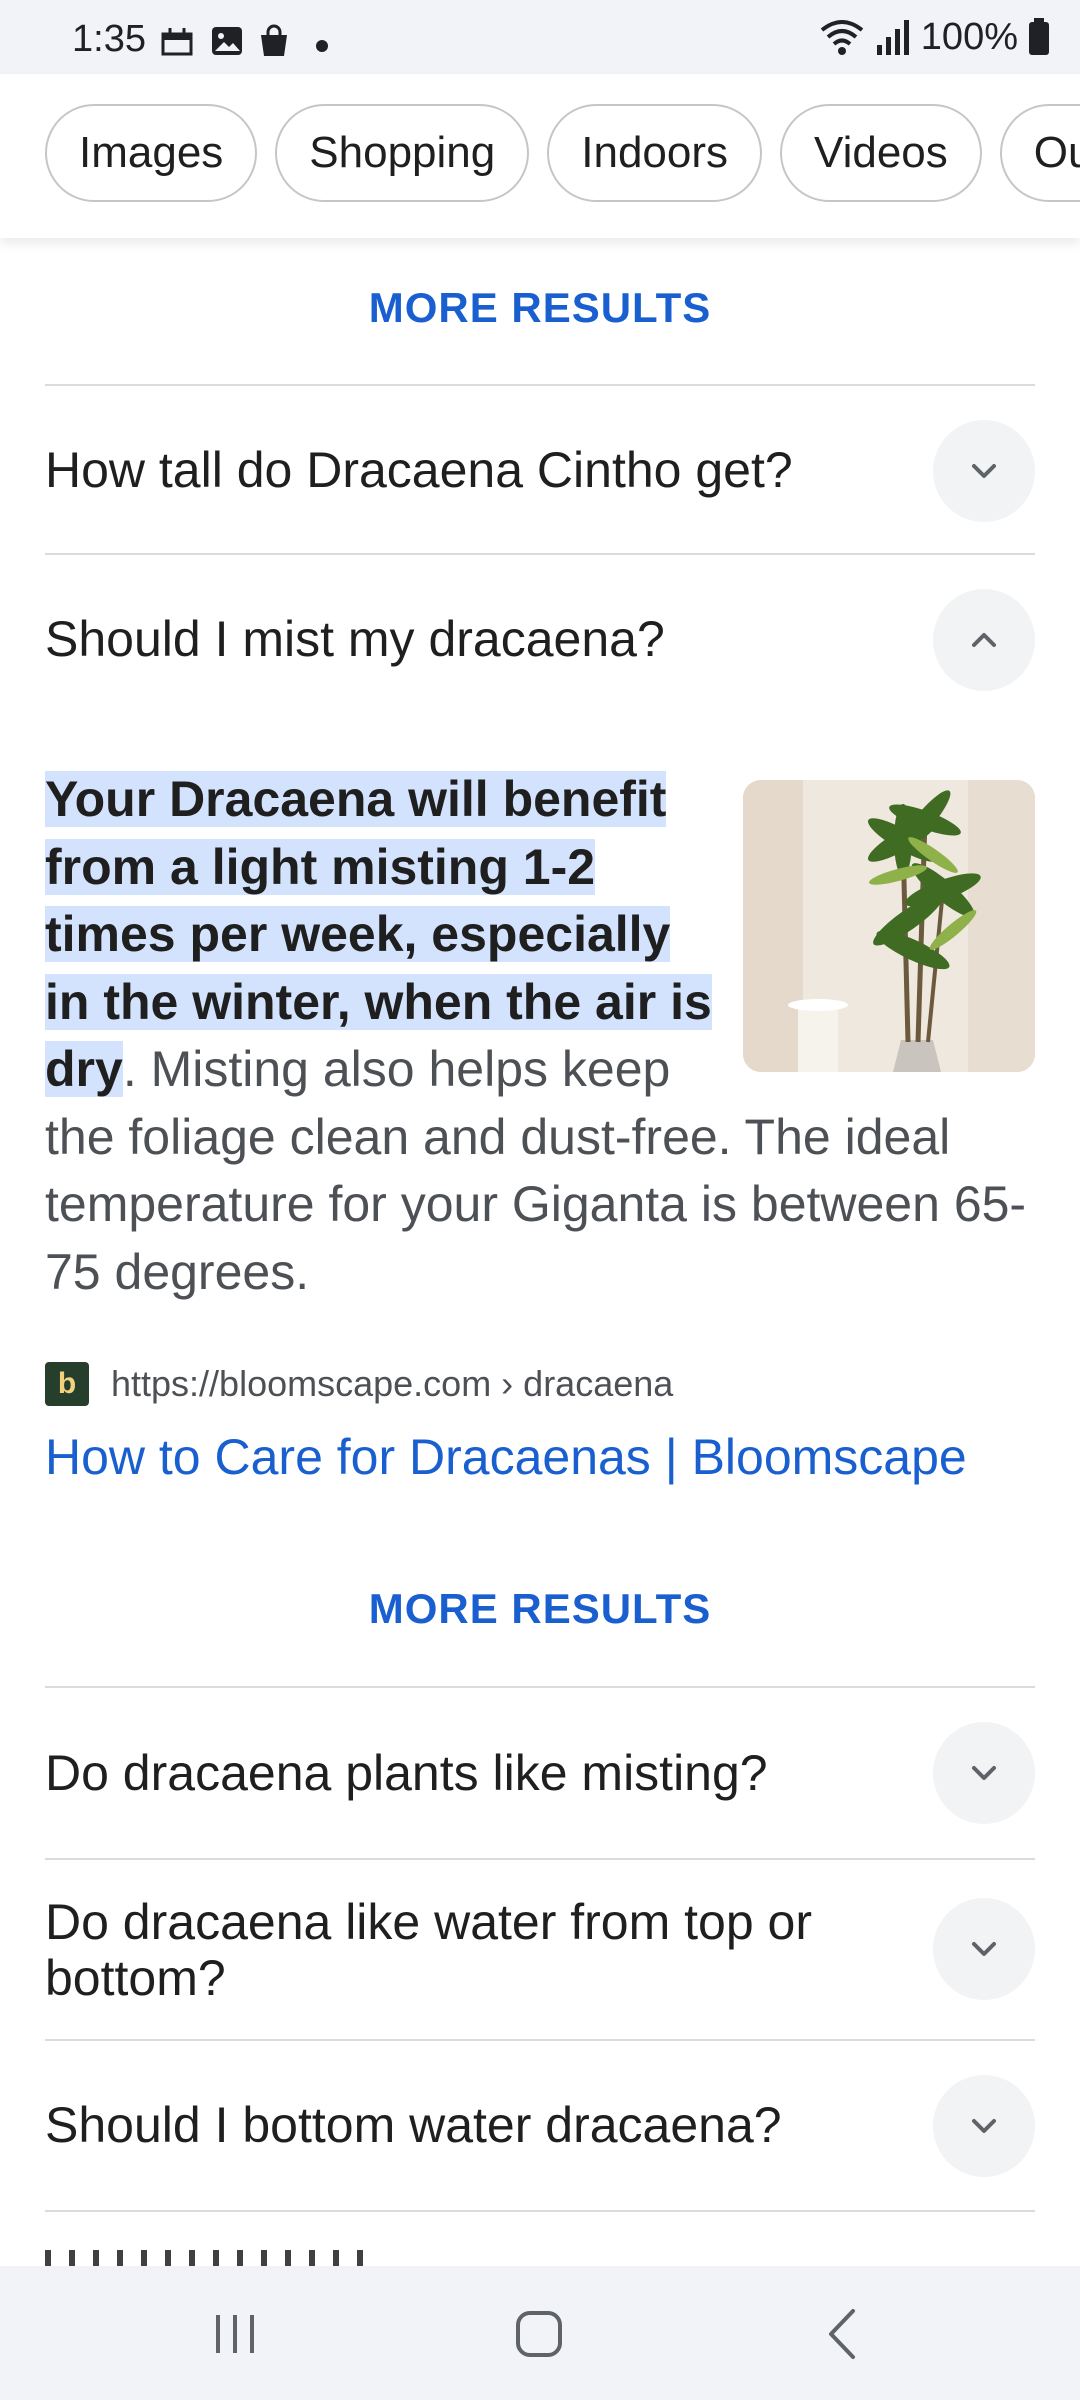 Image resolution: width=1080 pixels, height=2400 pixels. Describe the element at coordinates (540, 2258) in the screenshot. I see `faq-question-row-clipped` at that location.